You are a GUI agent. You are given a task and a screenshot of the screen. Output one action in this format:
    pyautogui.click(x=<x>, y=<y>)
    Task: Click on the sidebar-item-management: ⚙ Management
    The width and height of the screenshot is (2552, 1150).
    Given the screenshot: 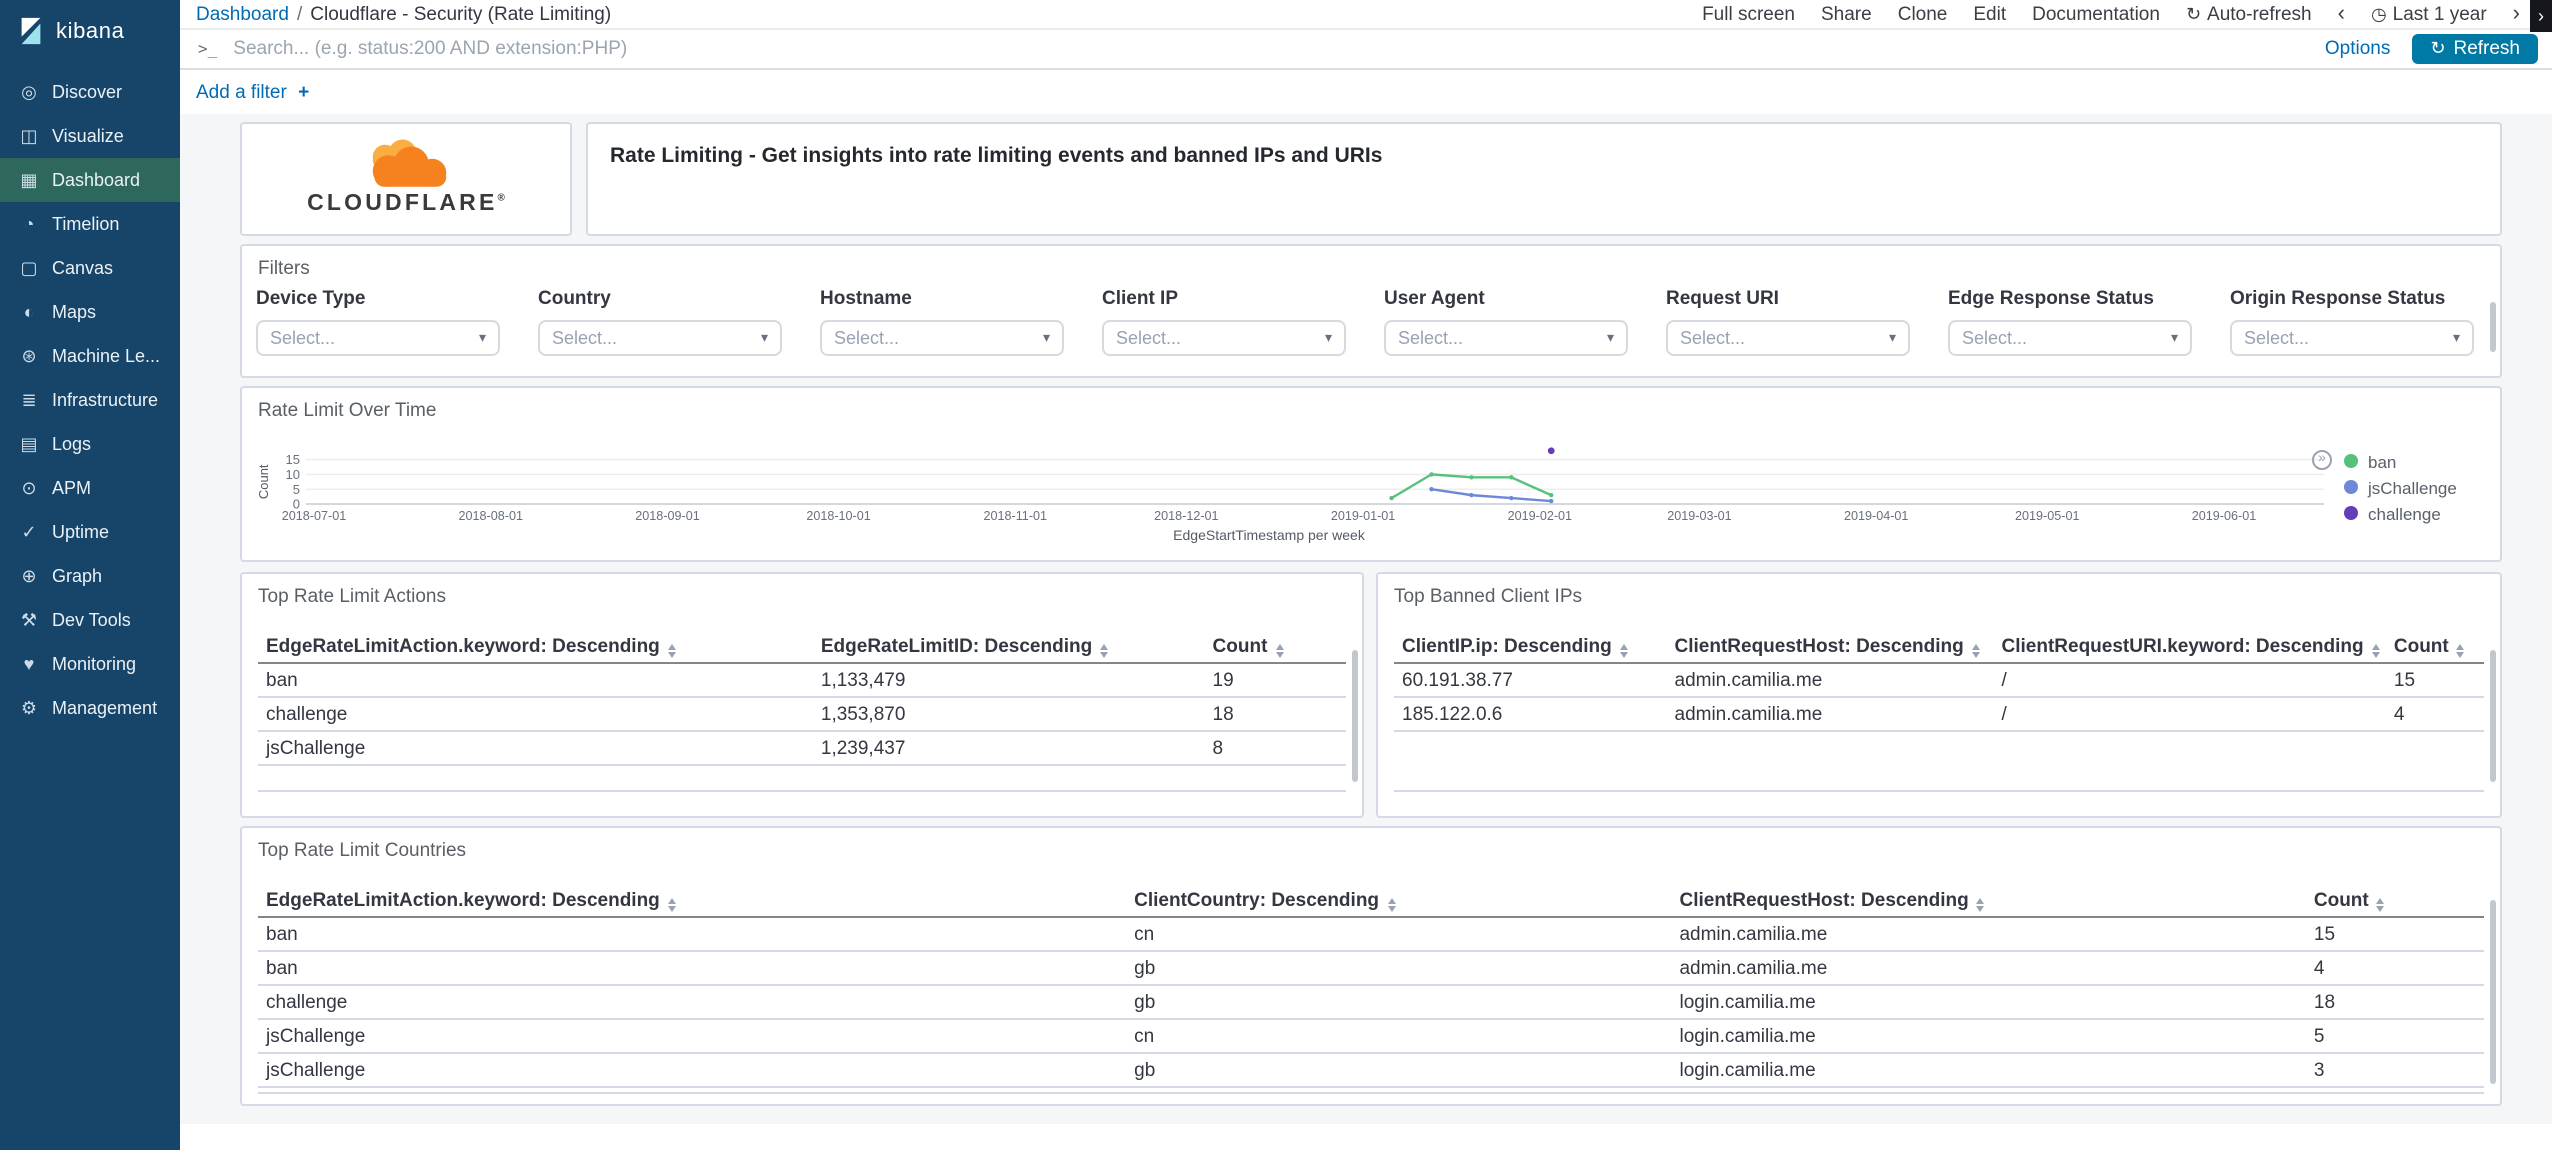 What is the action you would take?
    pyautogui.click(x=90, y=708)
    